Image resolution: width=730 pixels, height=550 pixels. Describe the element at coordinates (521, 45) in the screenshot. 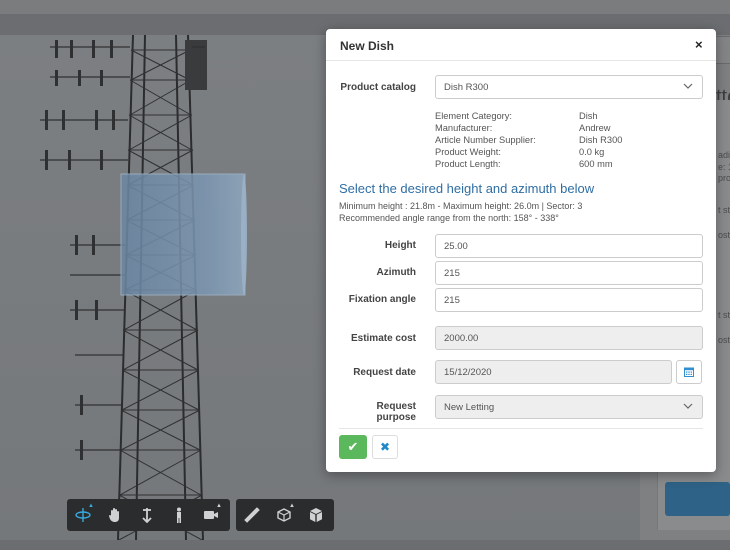

I see `dialog-header: New Dish ×` at that location.